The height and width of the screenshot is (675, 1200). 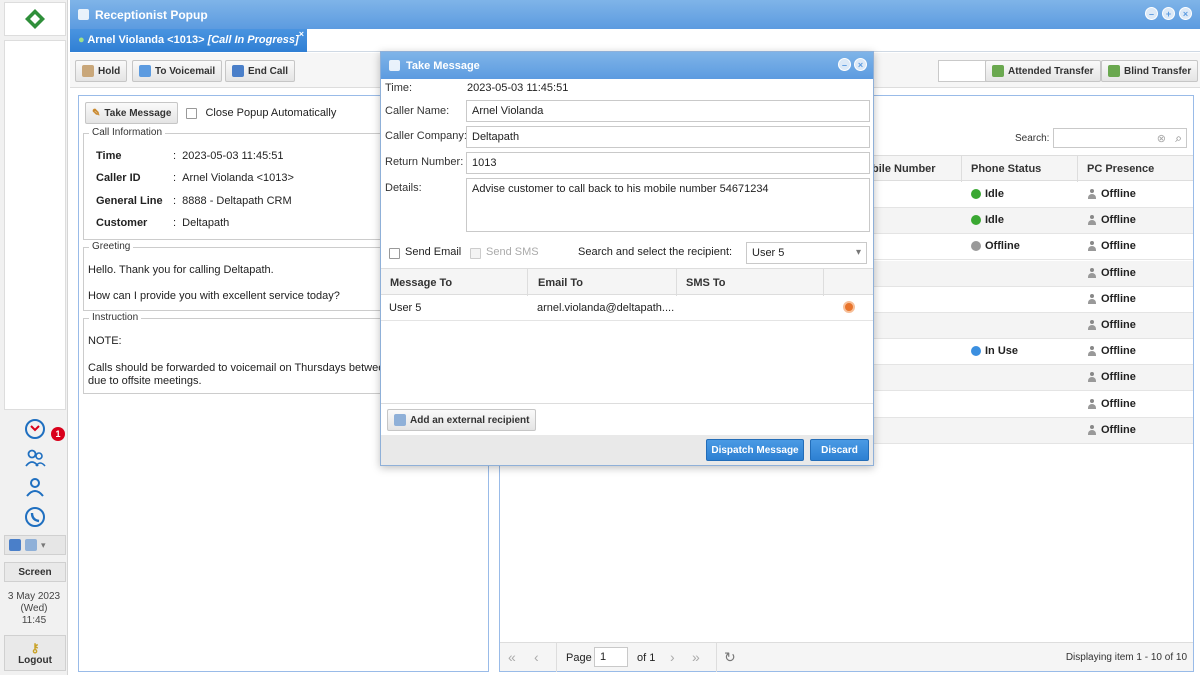 What do you see at coordinates (994, 220) in the screenshot?
I see `phone-status-text: Idle` at bounding box center [994, 220].